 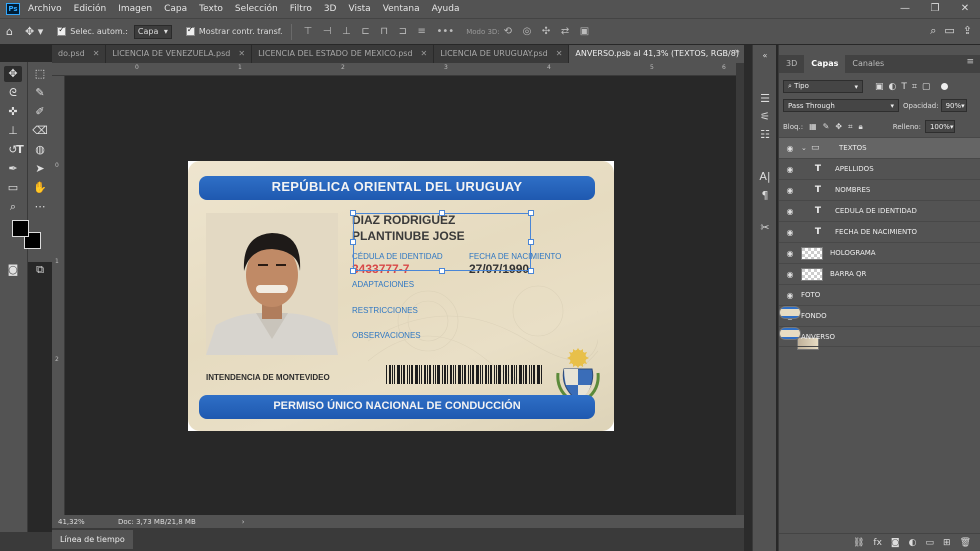 I want to click on layer-row-image: ◉ FONDO, so click(x=879, y=315).